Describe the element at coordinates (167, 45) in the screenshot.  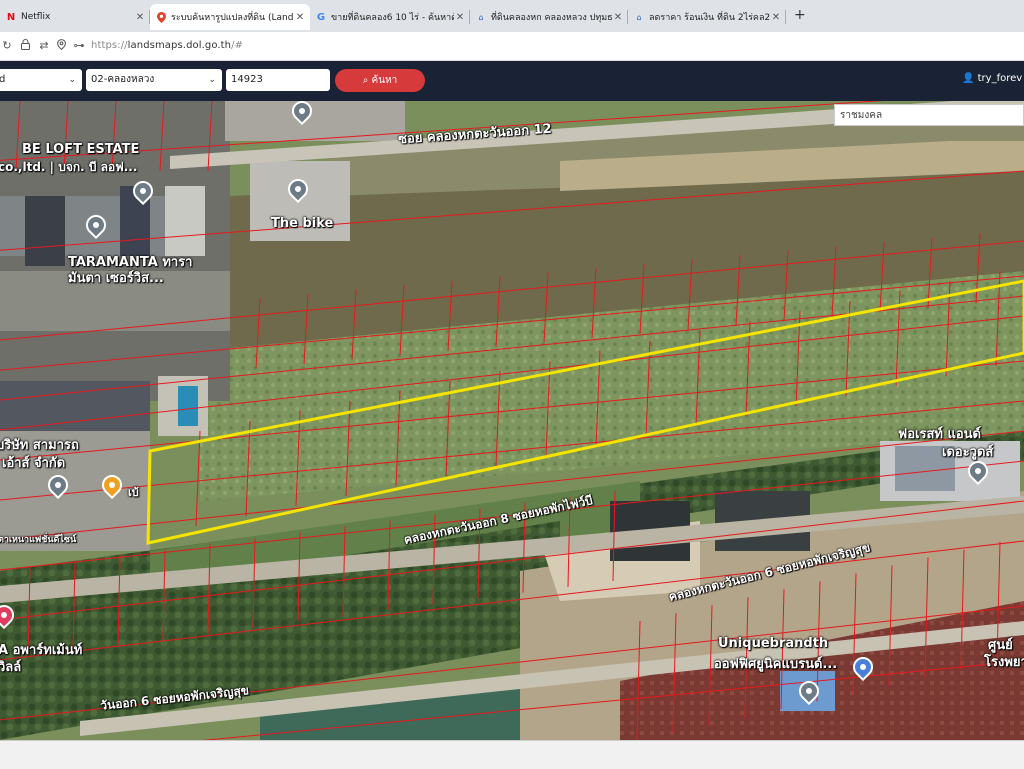
I see `url-field: https://landsmaps.dol.go.th/#` at that location.